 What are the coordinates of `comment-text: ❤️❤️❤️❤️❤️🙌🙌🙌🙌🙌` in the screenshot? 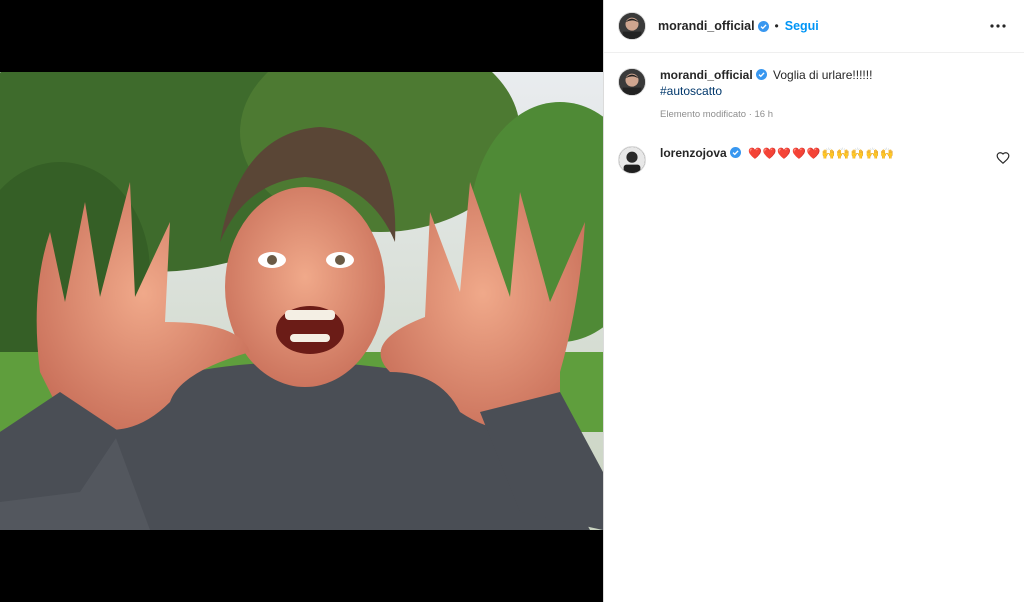 It's located at (821, 154).